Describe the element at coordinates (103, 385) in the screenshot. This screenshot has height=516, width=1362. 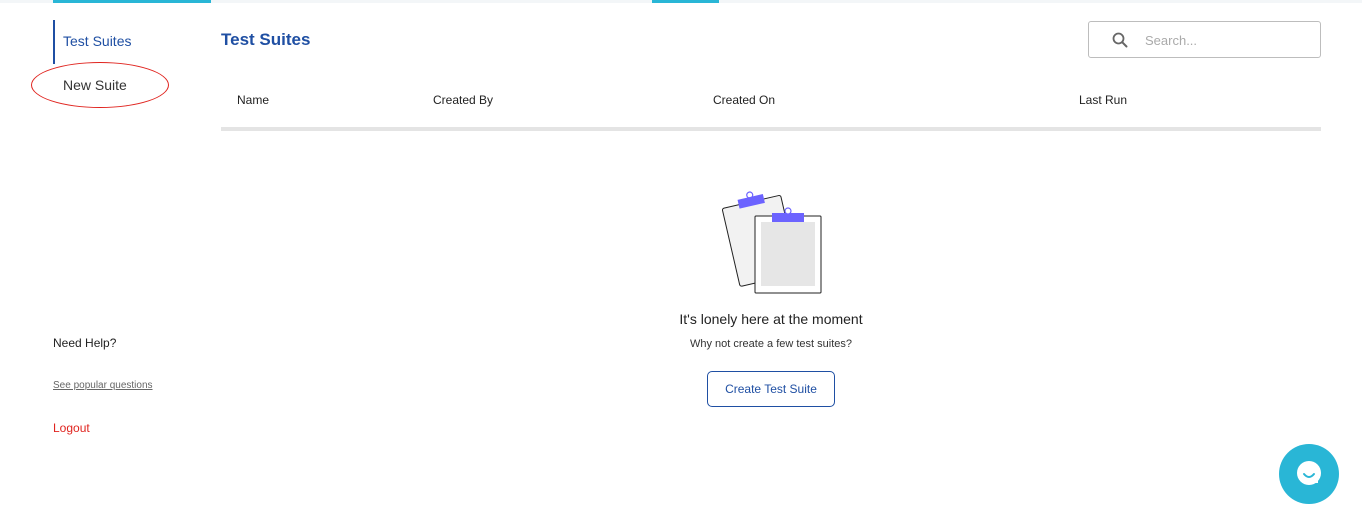
I see `popular-questions-link: See popular questions` at that location.